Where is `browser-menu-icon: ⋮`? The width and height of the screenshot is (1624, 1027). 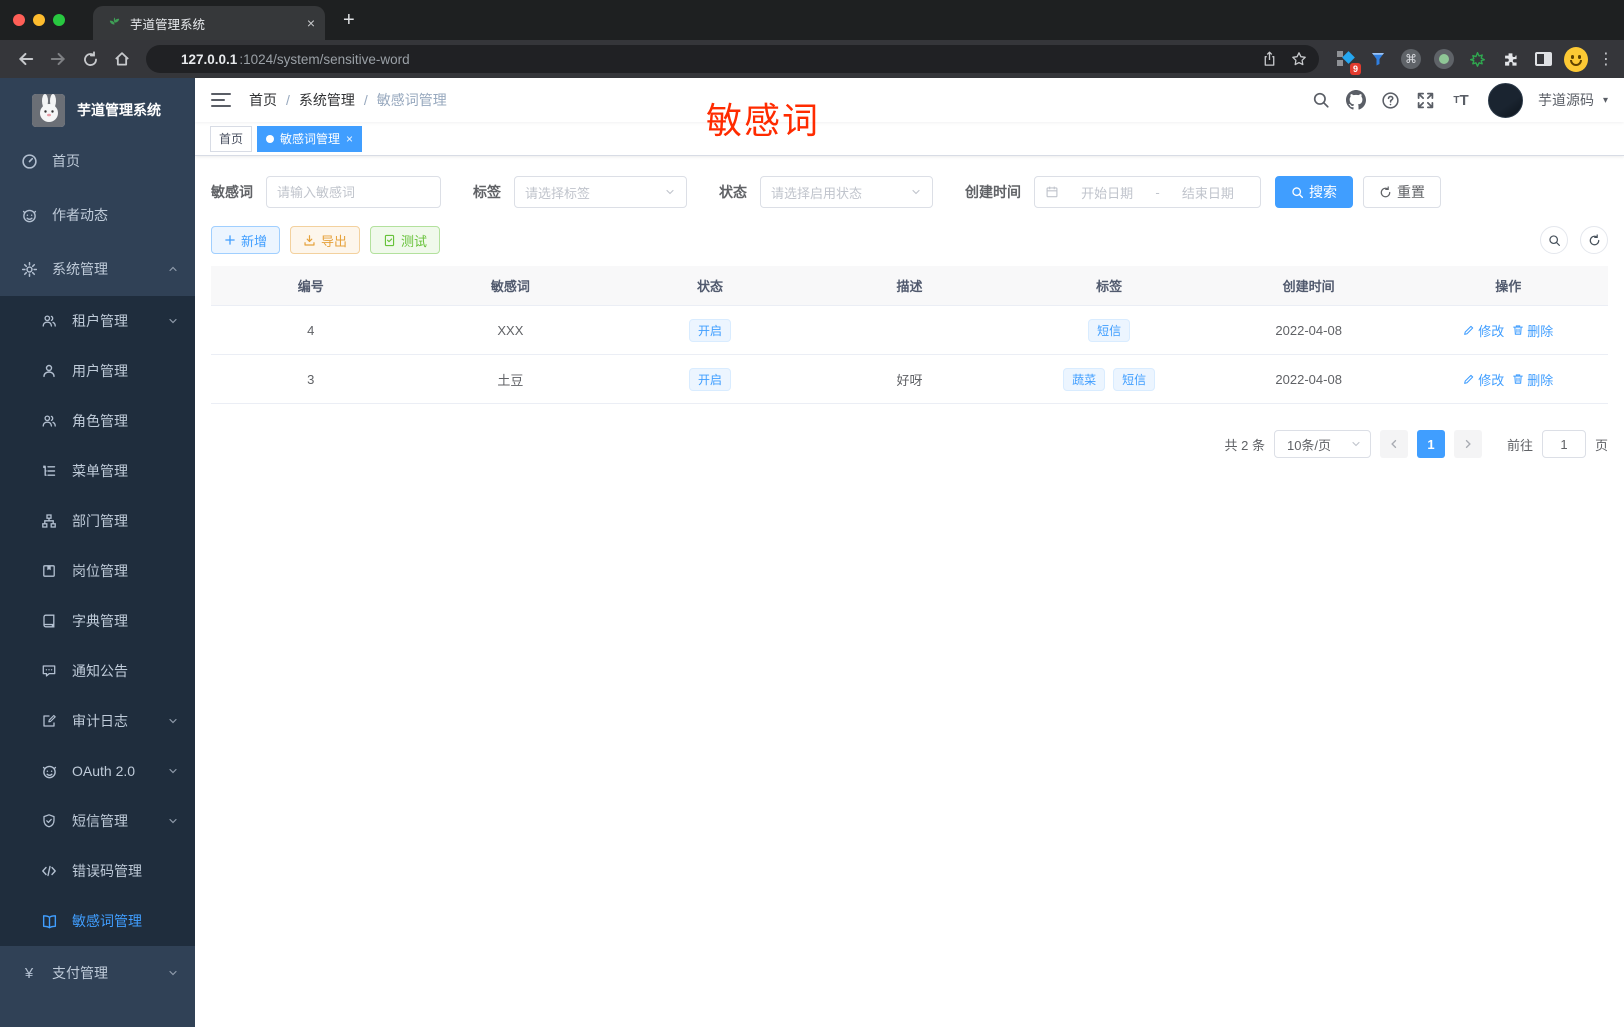 browser-menu-icon: ⋮ is located at coordinates (1606, 59).